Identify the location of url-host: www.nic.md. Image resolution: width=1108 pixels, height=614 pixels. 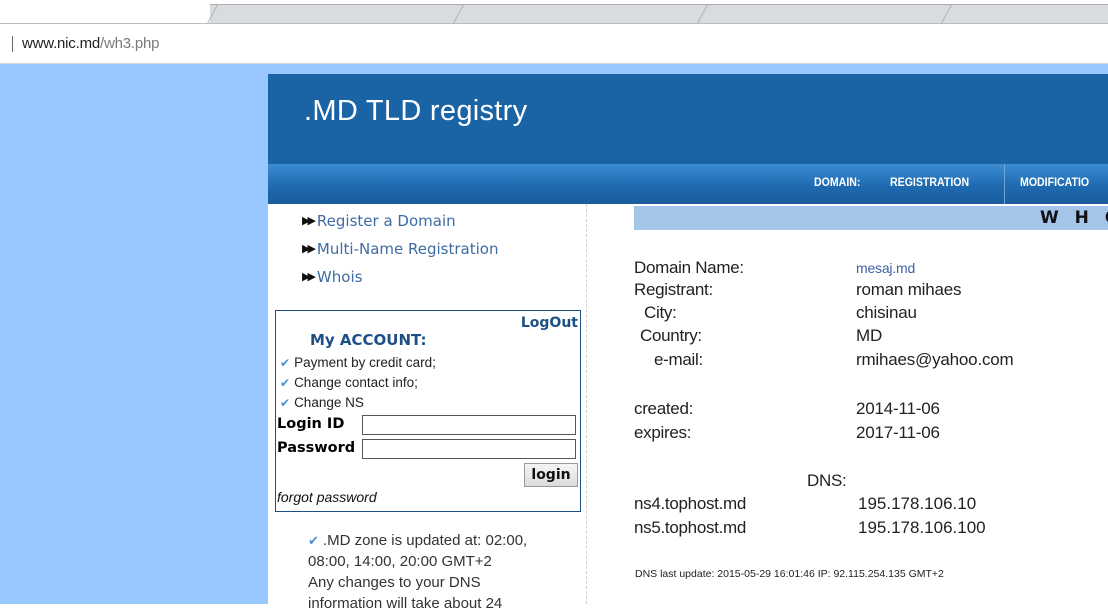
(61, 43).